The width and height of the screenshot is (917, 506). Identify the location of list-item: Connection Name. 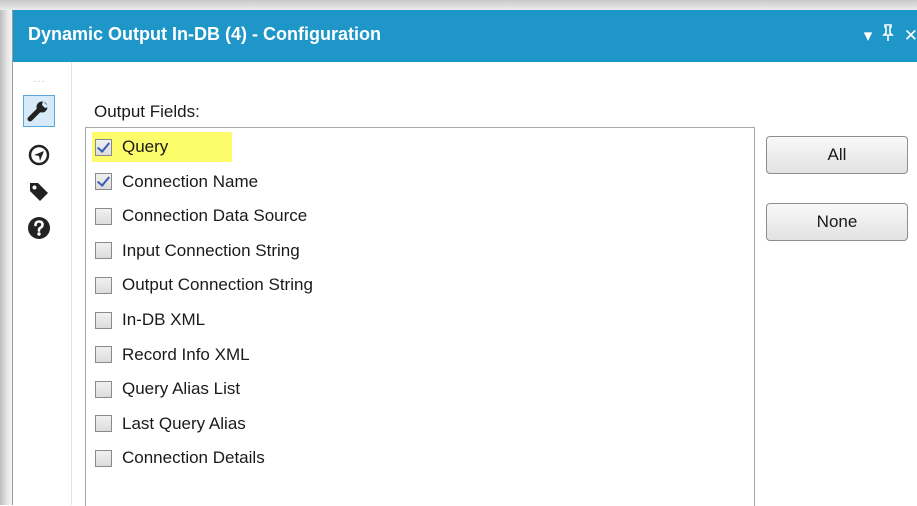
(175, 182).